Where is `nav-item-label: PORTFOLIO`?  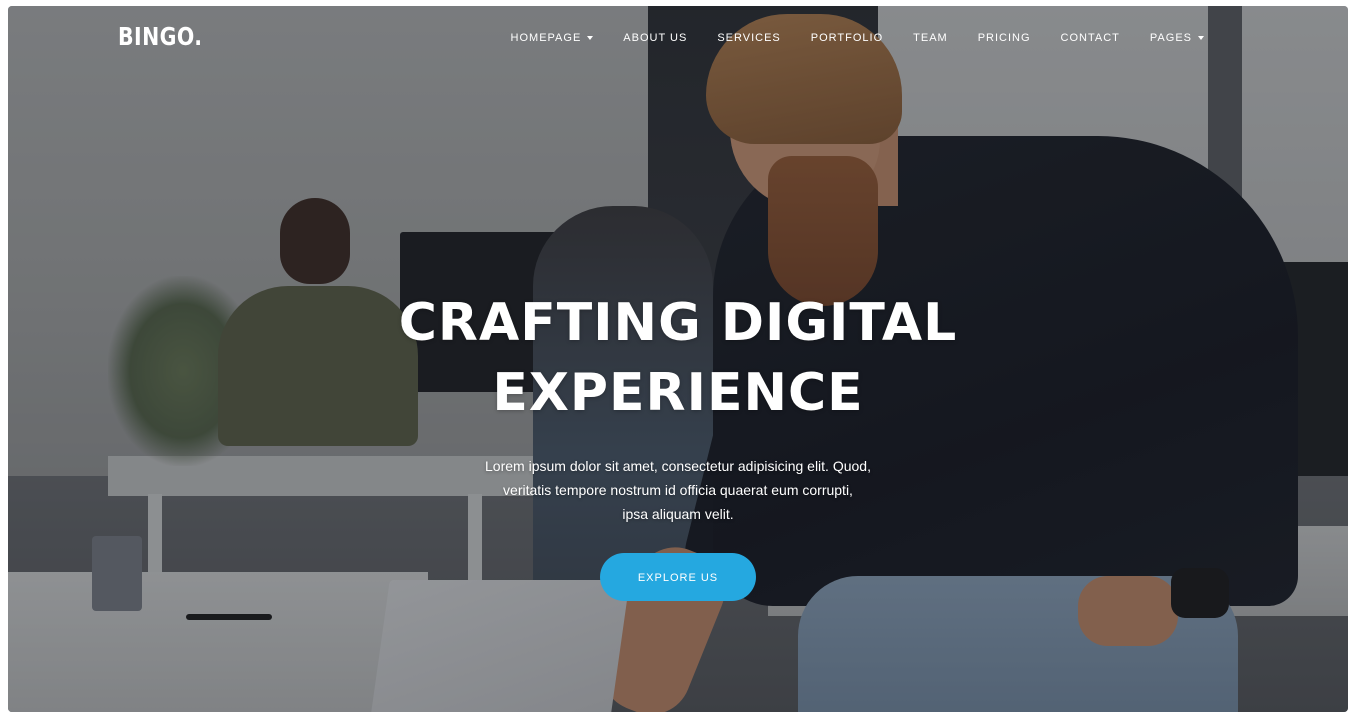
nav-item-label: PORTFOLIO is located at coordinates (847, 38).